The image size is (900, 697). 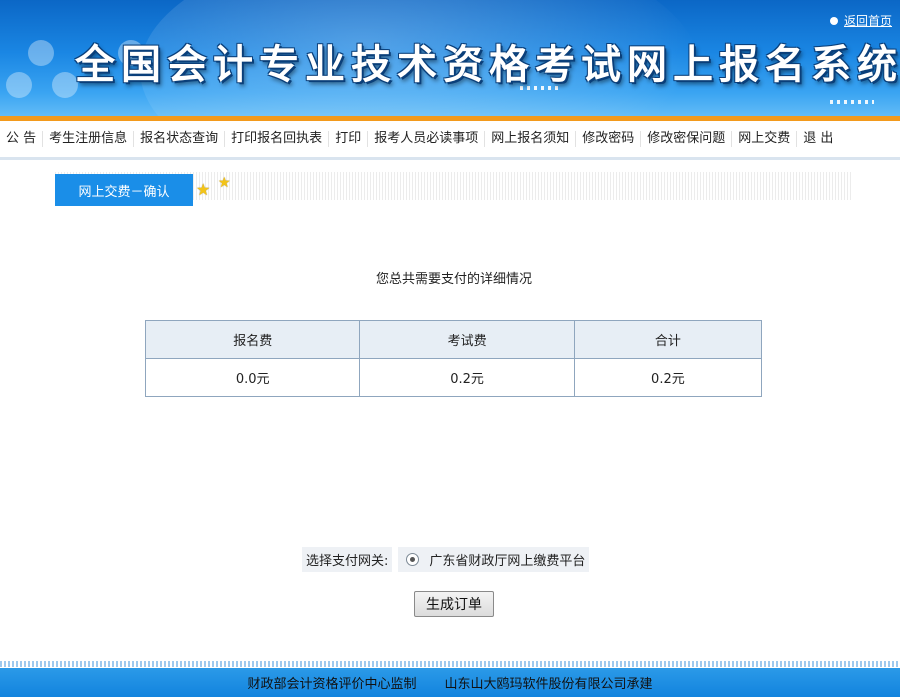 I want to click on table-header-row: 报名费 考试费 合计, so click(x=453, y=339).